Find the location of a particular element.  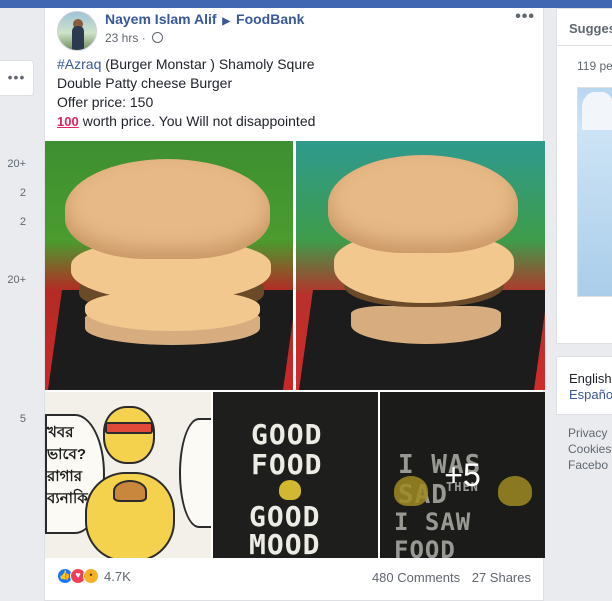

cookies-link: Cookies is located at coordinates (589, 449).